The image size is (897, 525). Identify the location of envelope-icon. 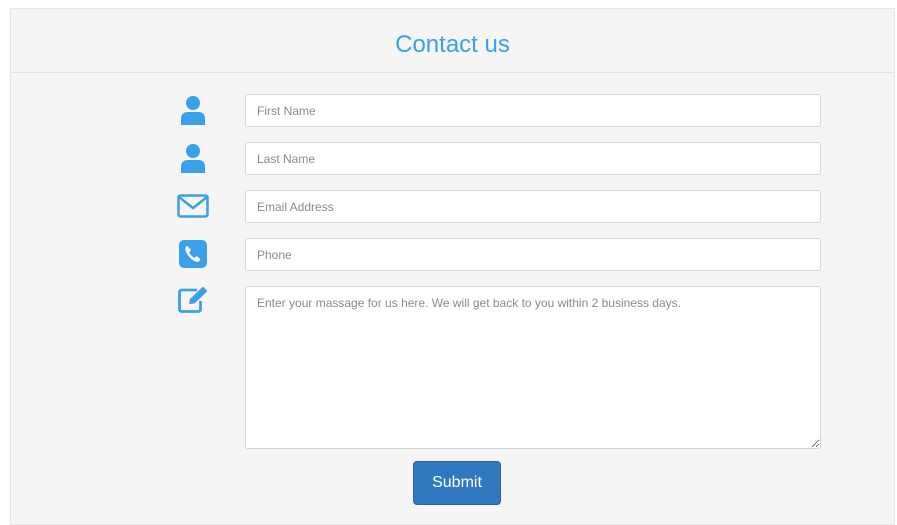
(193, 205).